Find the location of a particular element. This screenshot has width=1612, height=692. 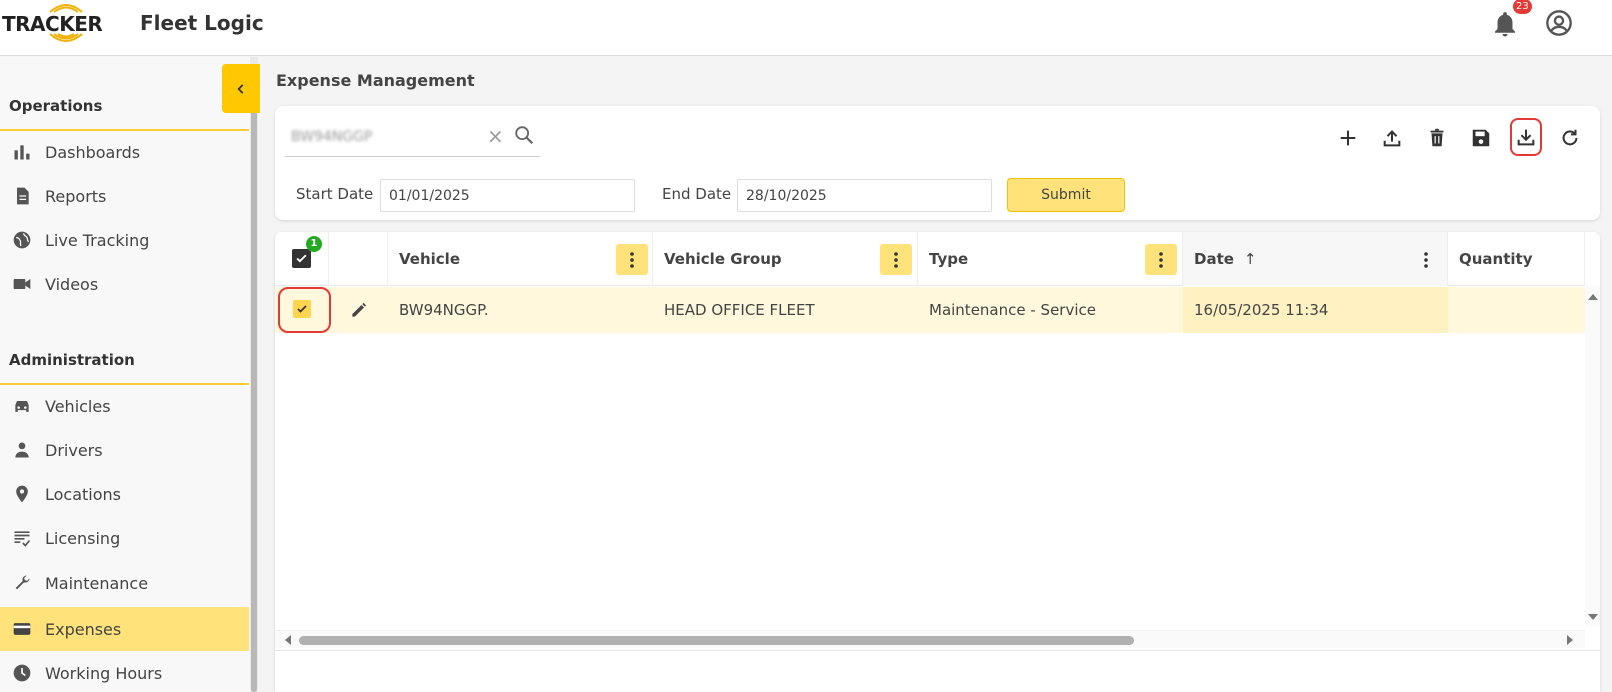

add-button is located at coordinates (1348, 138).